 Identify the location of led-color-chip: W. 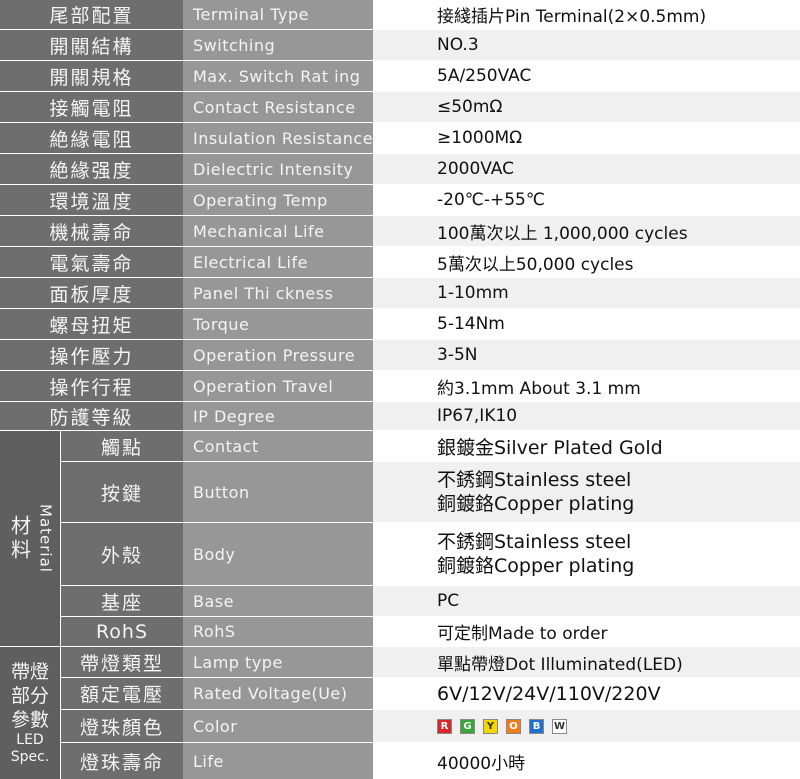
(559, 726).